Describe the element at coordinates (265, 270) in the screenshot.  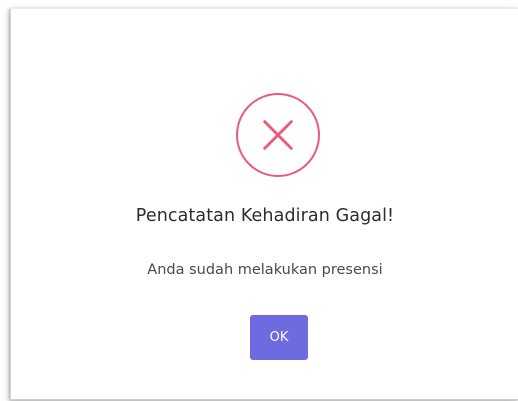
I see `dialog-message: Anda sudah melakukan presensi` at that location.